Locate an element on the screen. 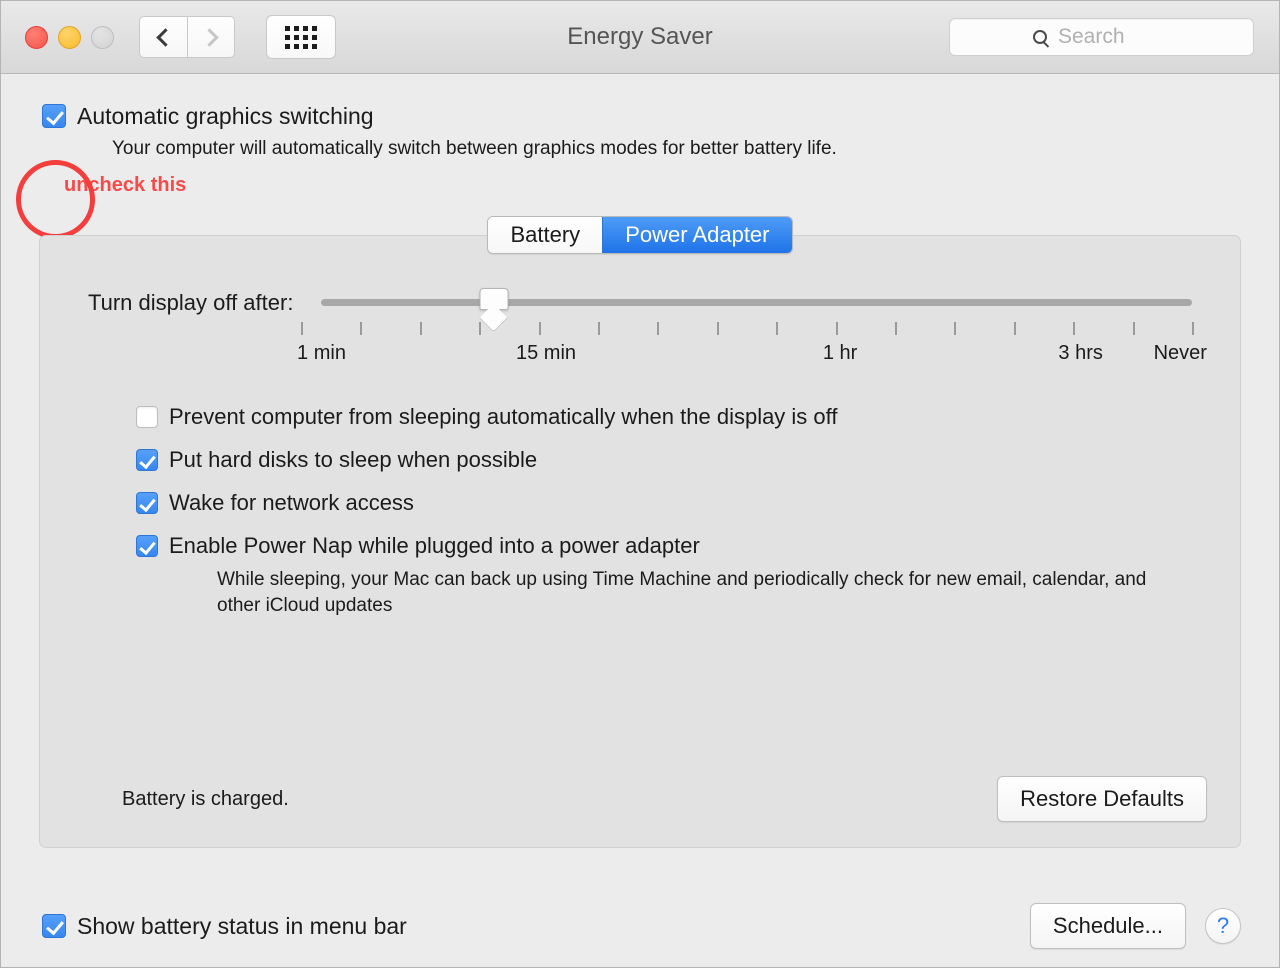  slider-tick-label: 15 min is located at coordinates (546, 353).